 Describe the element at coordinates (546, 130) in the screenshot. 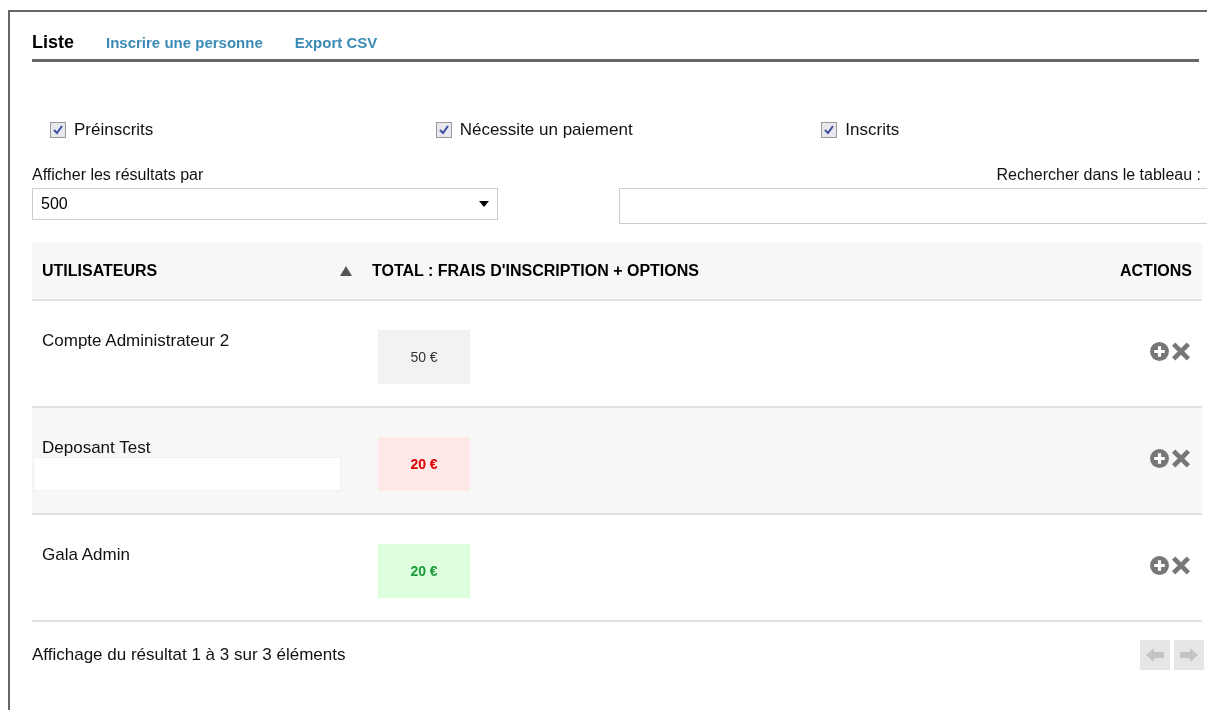

I see `checkbox-label: Nécessite un paiement` at that location.